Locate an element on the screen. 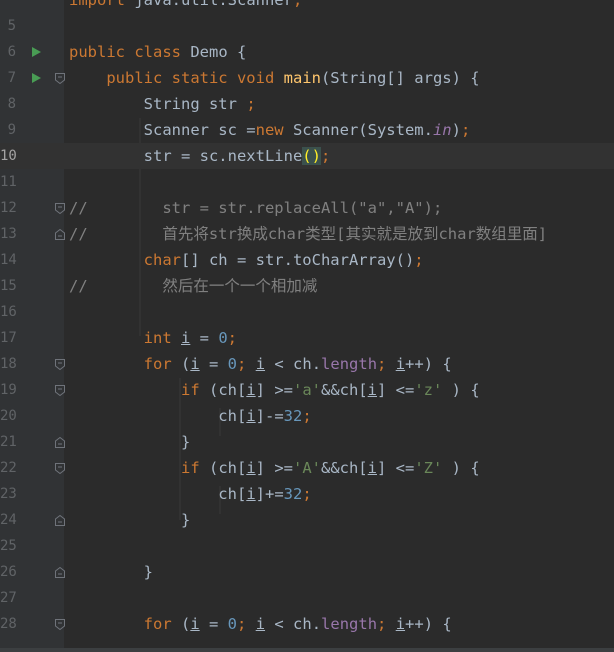 This screenshot has width=614, height=652. code-line: 22 if (ch[i] >='A'&&ch[i] <='Z' ) { is located at coordinates (307, 468).